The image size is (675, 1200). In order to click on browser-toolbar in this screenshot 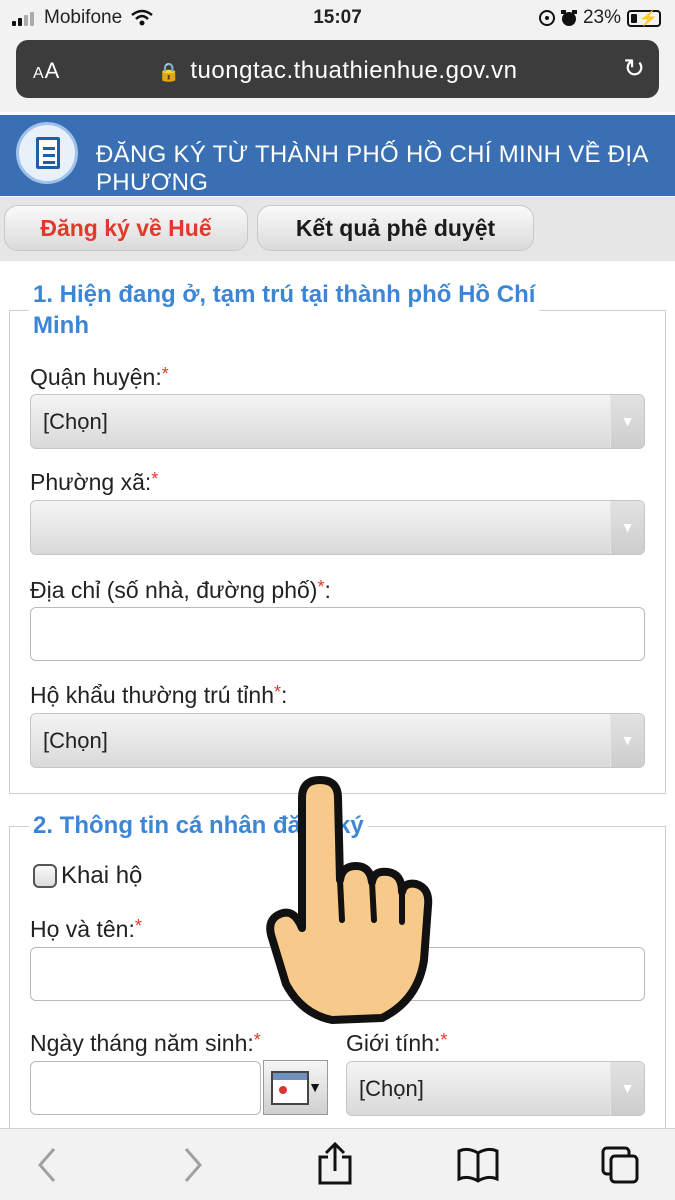, I will do `click(337, 1164)`.